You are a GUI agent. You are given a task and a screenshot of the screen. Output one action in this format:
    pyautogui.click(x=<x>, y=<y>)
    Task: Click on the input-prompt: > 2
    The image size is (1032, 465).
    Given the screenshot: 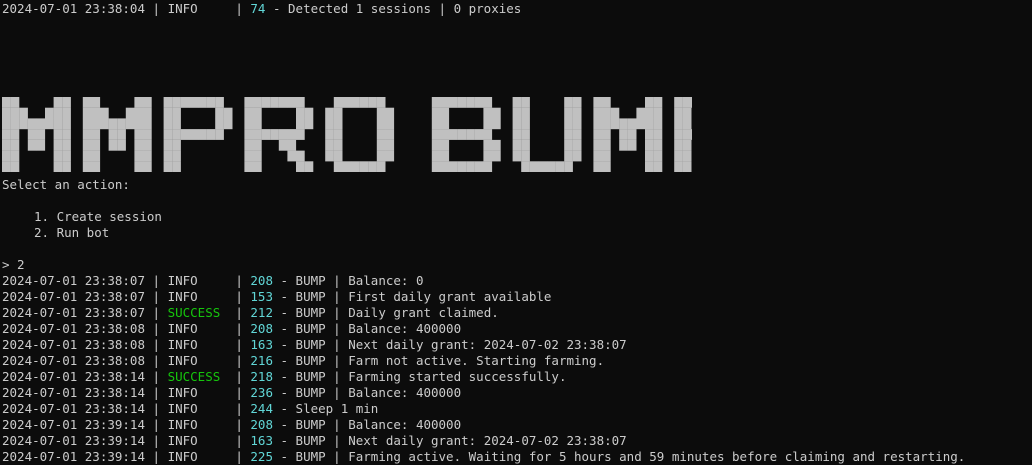 What is the action you would take?
    pyautogui.click(x=13, y=265)
    